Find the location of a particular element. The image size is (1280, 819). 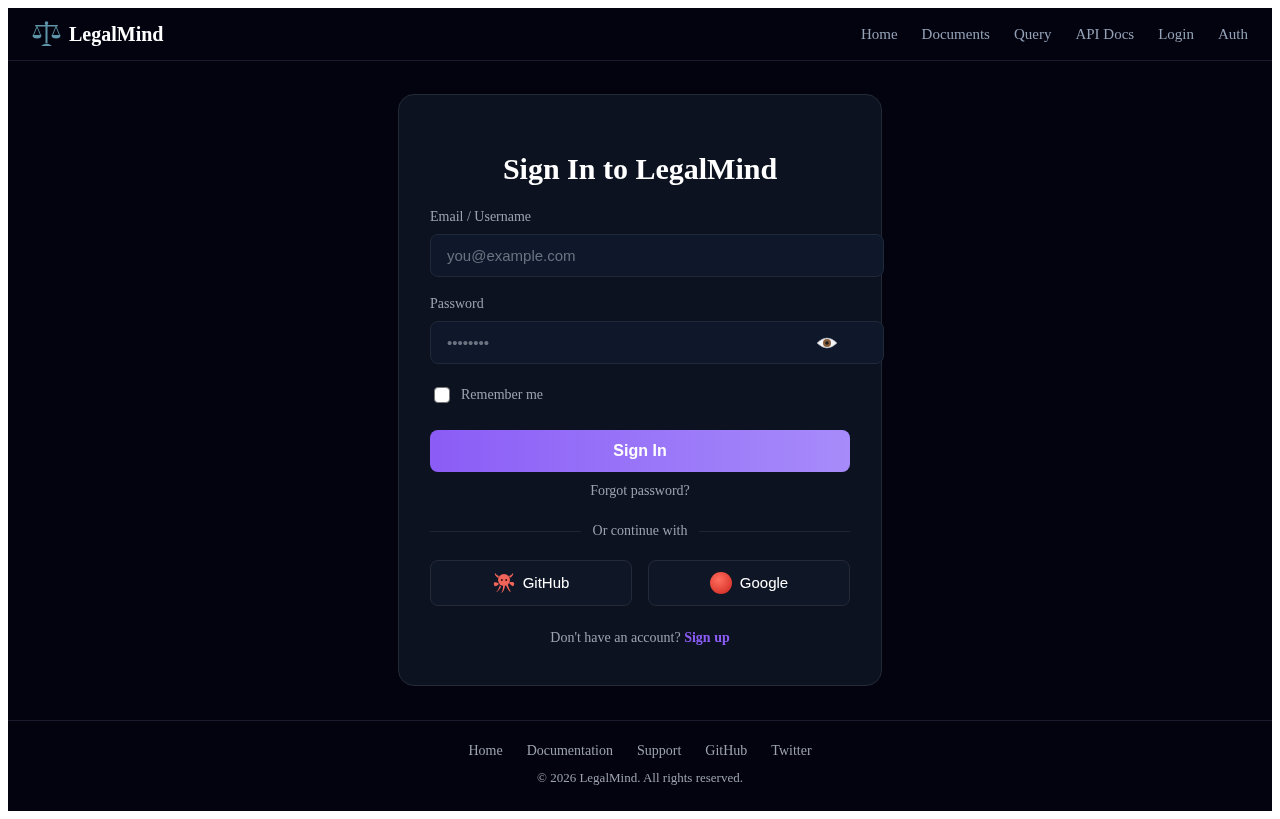

field-label: Email / Username is located at coordinates (481, 217).